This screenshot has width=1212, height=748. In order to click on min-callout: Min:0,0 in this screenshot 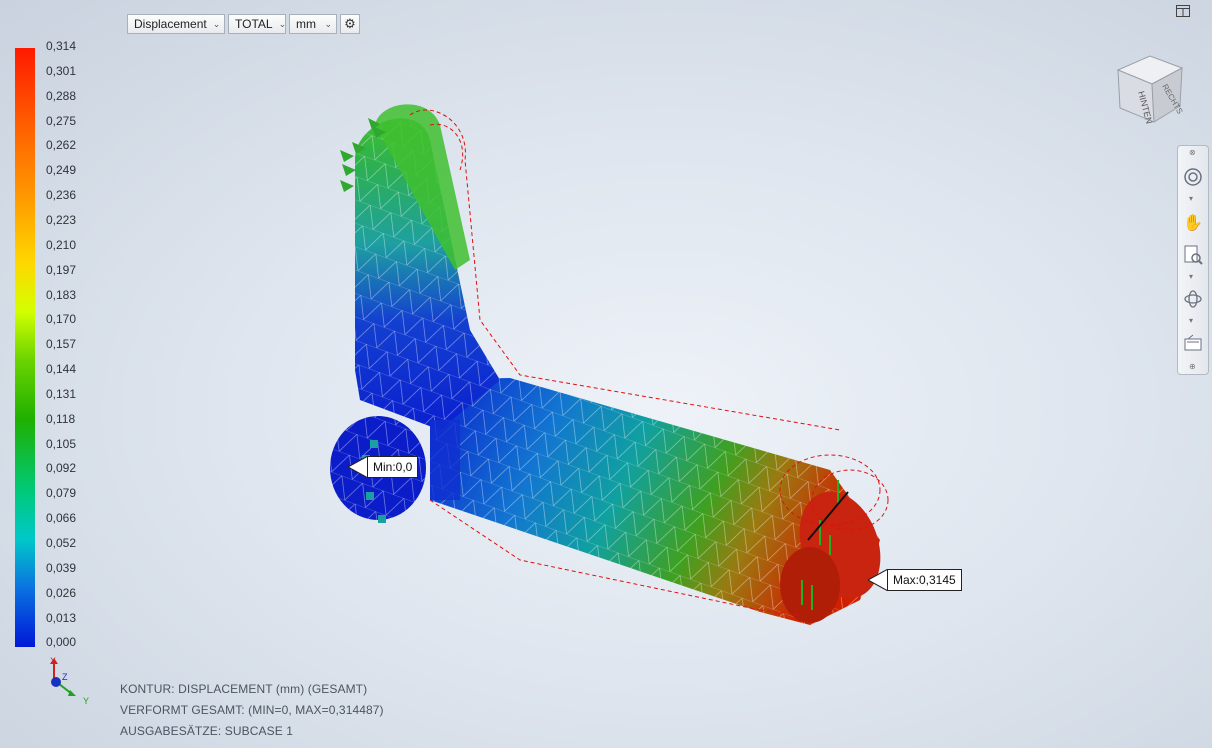, I will do `click(383, 467)`.